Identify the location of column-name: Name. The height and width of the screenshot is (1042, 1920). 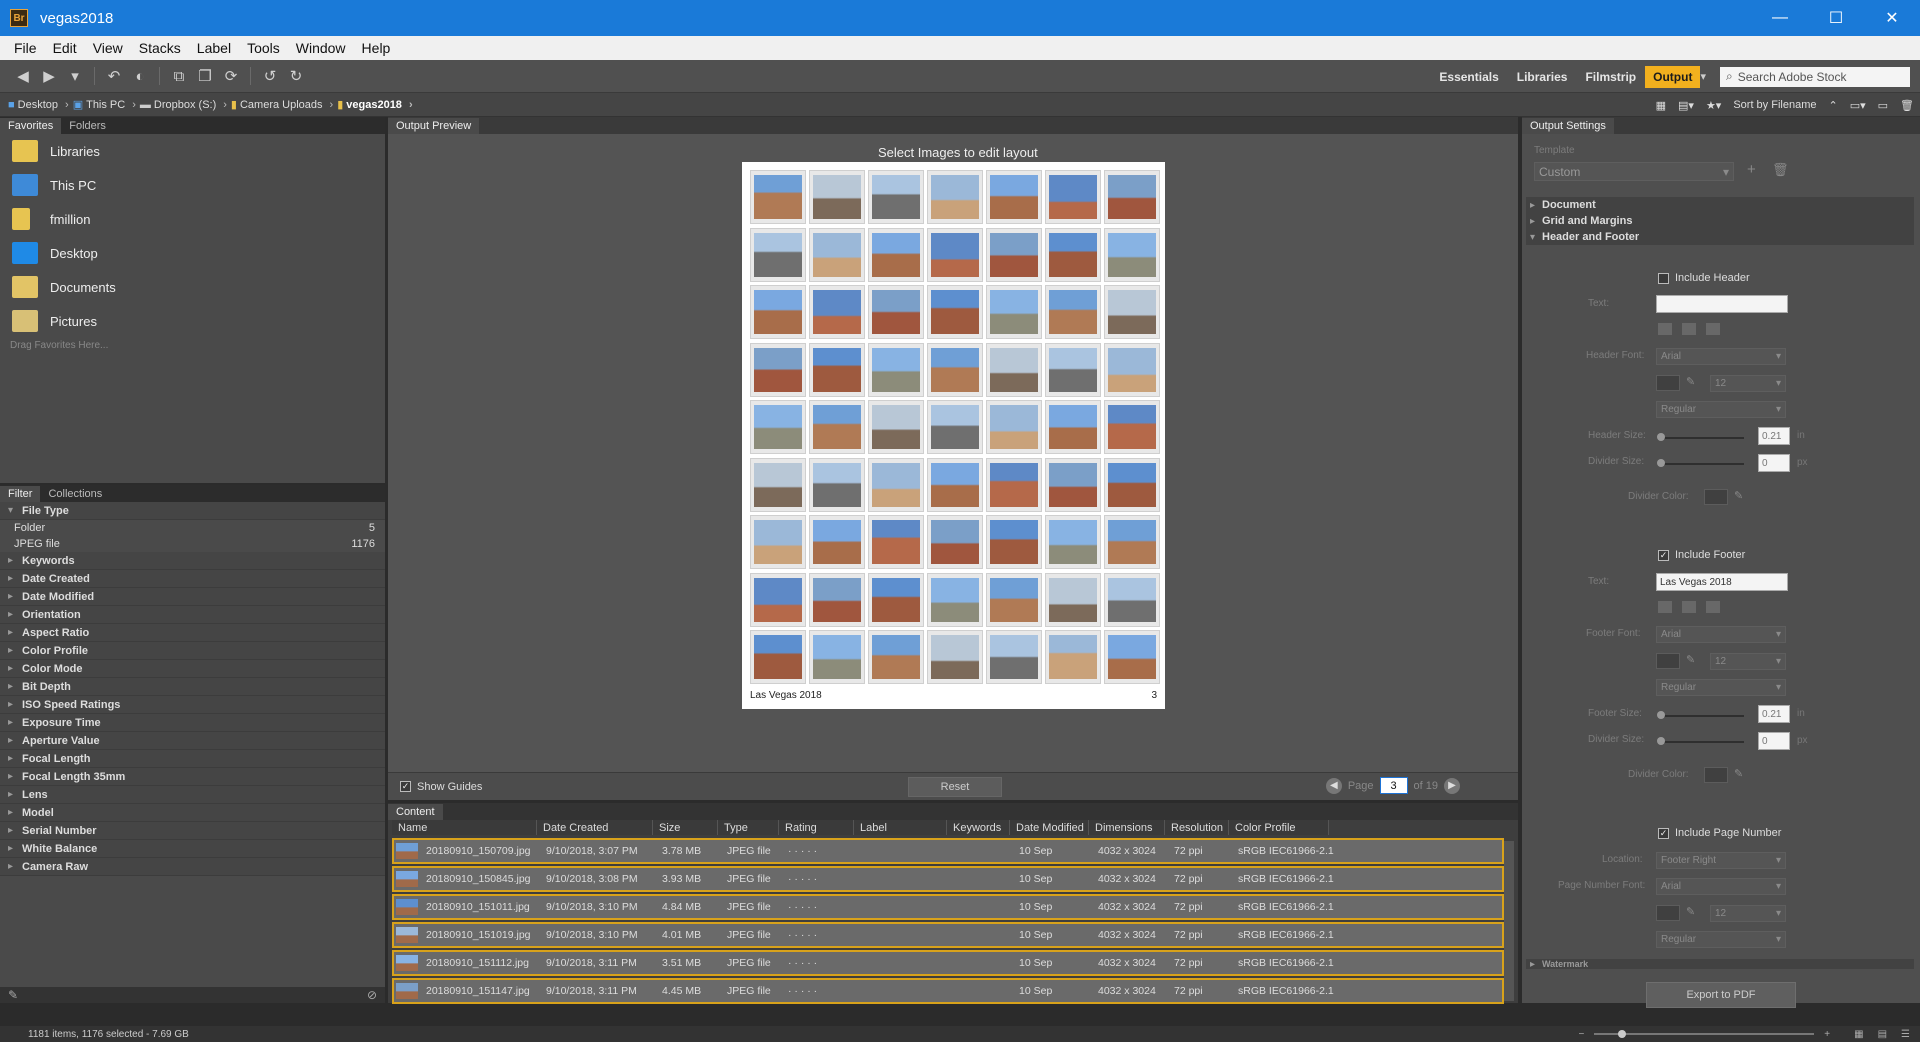
(464, 827).